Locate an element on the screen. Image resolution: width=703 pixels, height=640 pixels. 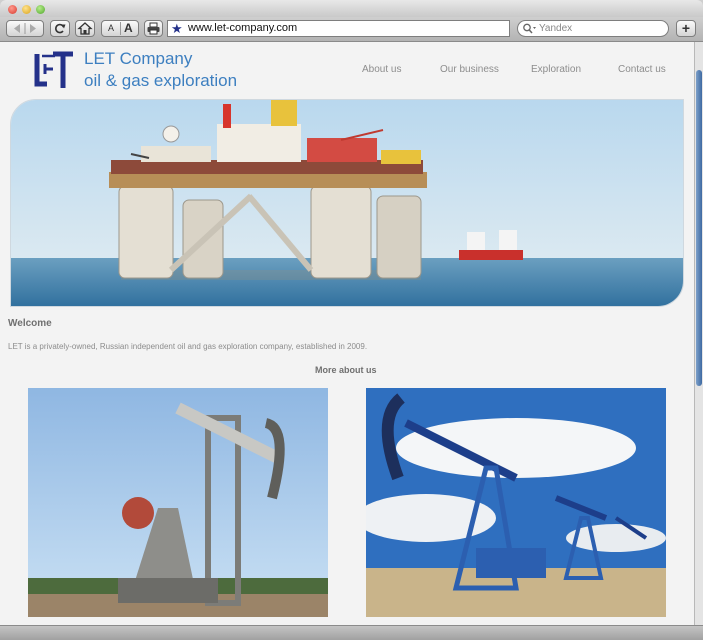
nav-about-us: About us is located at coordinates (381, 69).